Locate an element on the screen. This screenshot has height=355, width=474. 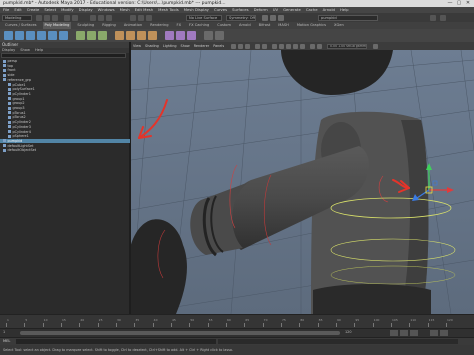
save-scene-icon is located at coordinates (55, 17).